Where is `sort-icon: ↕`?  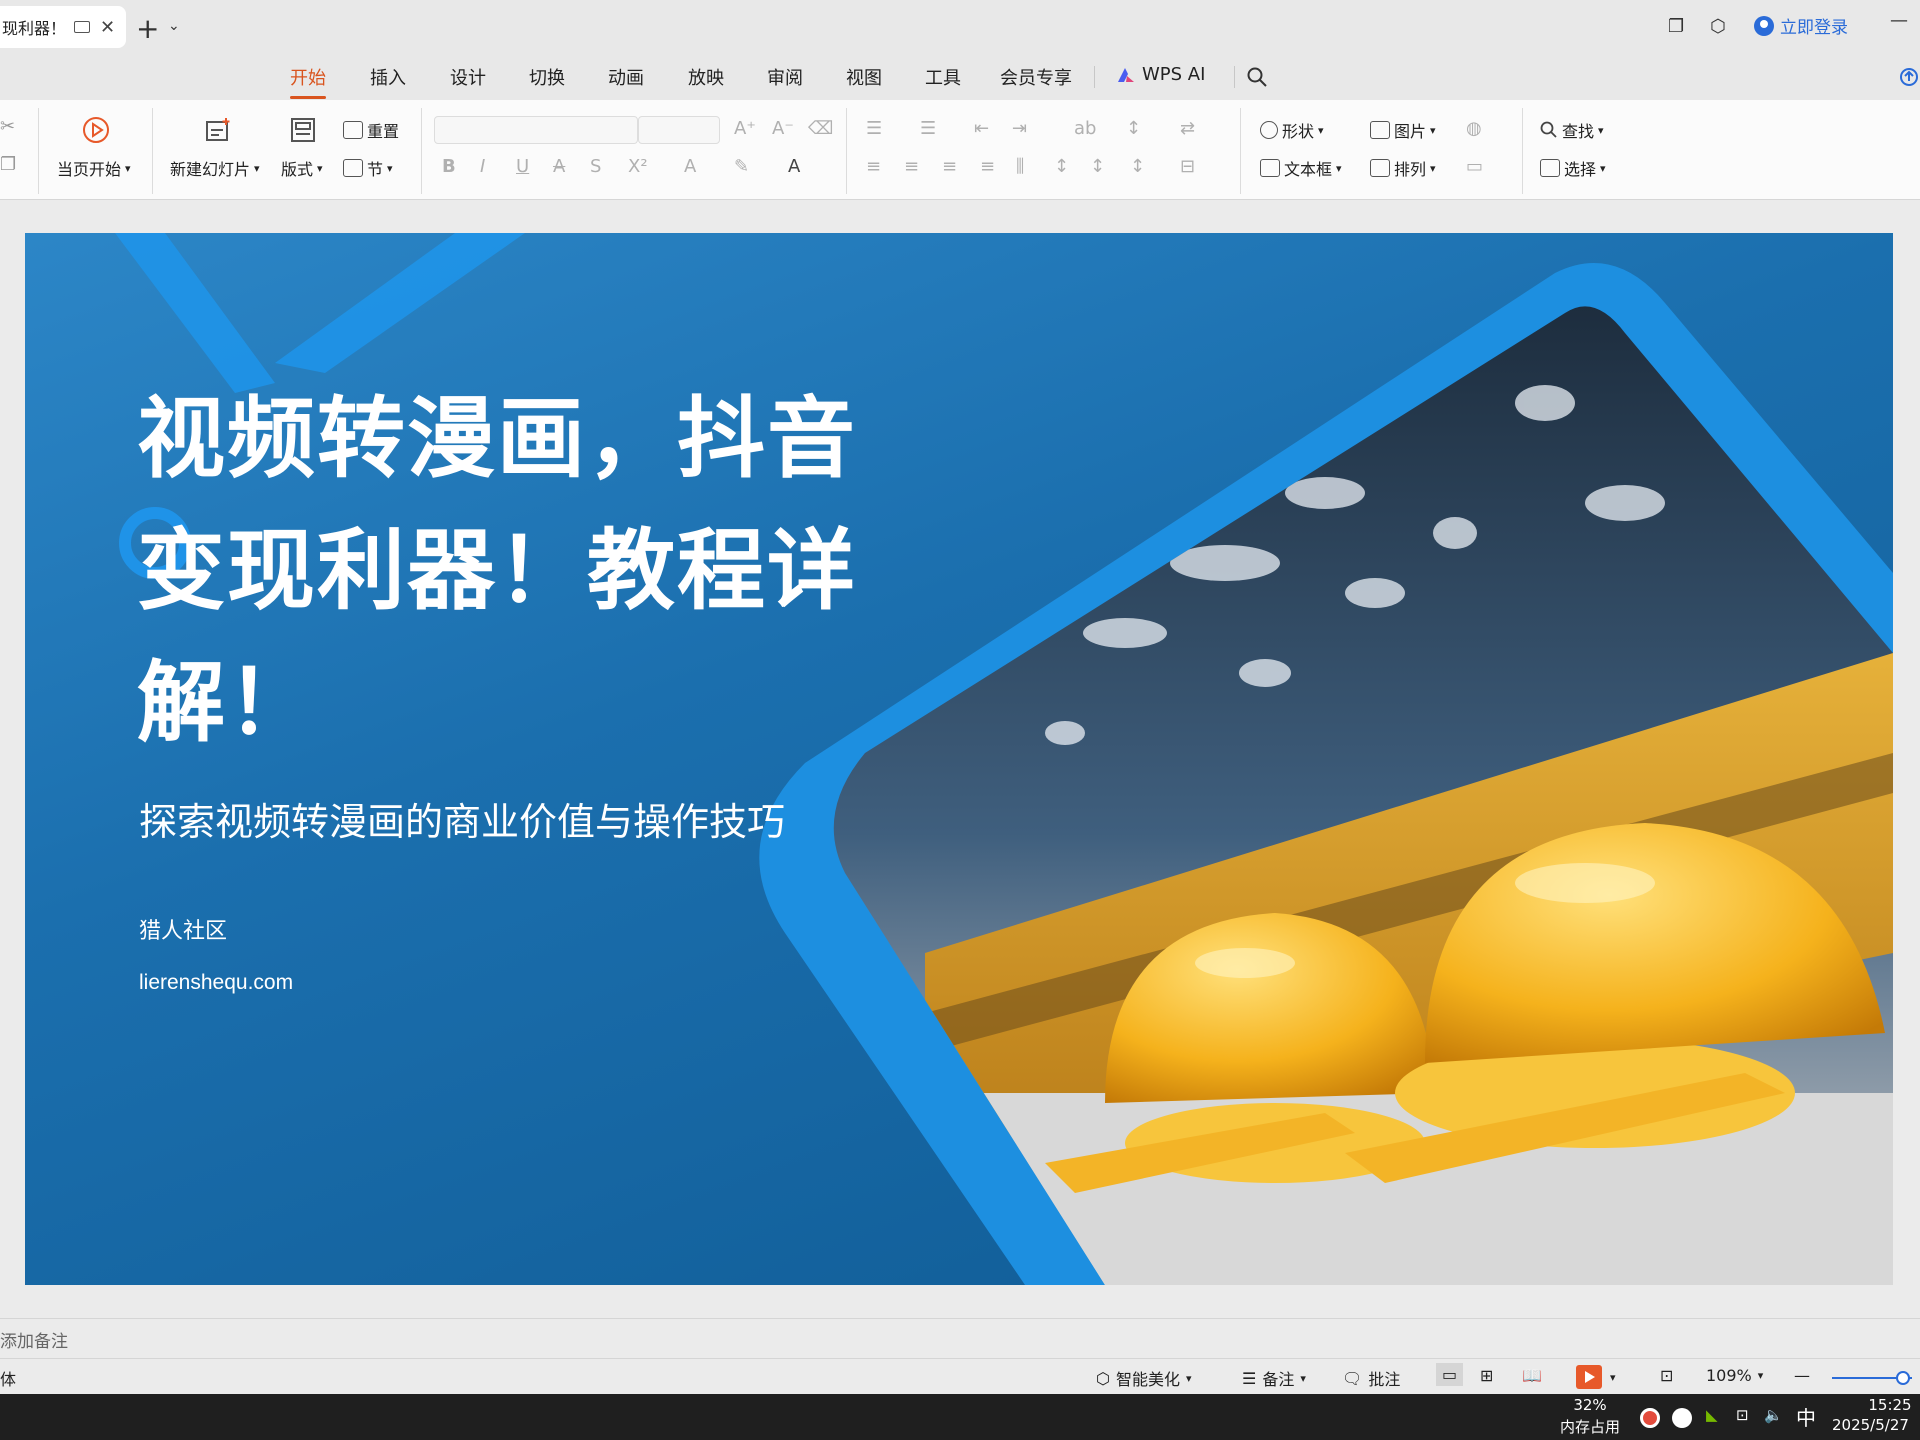
sort-icon: ↕ is located at coordinates (1133, 128).